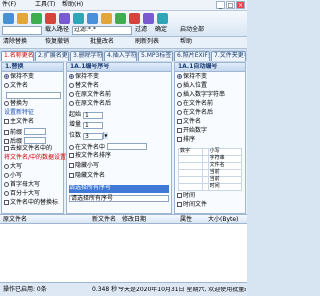 This screenshot has width=320, height=296. What do you see at coordinates (141, 30) in the screenshot?
I see `filter-button: 过滤` at bounding box center [141, 30].